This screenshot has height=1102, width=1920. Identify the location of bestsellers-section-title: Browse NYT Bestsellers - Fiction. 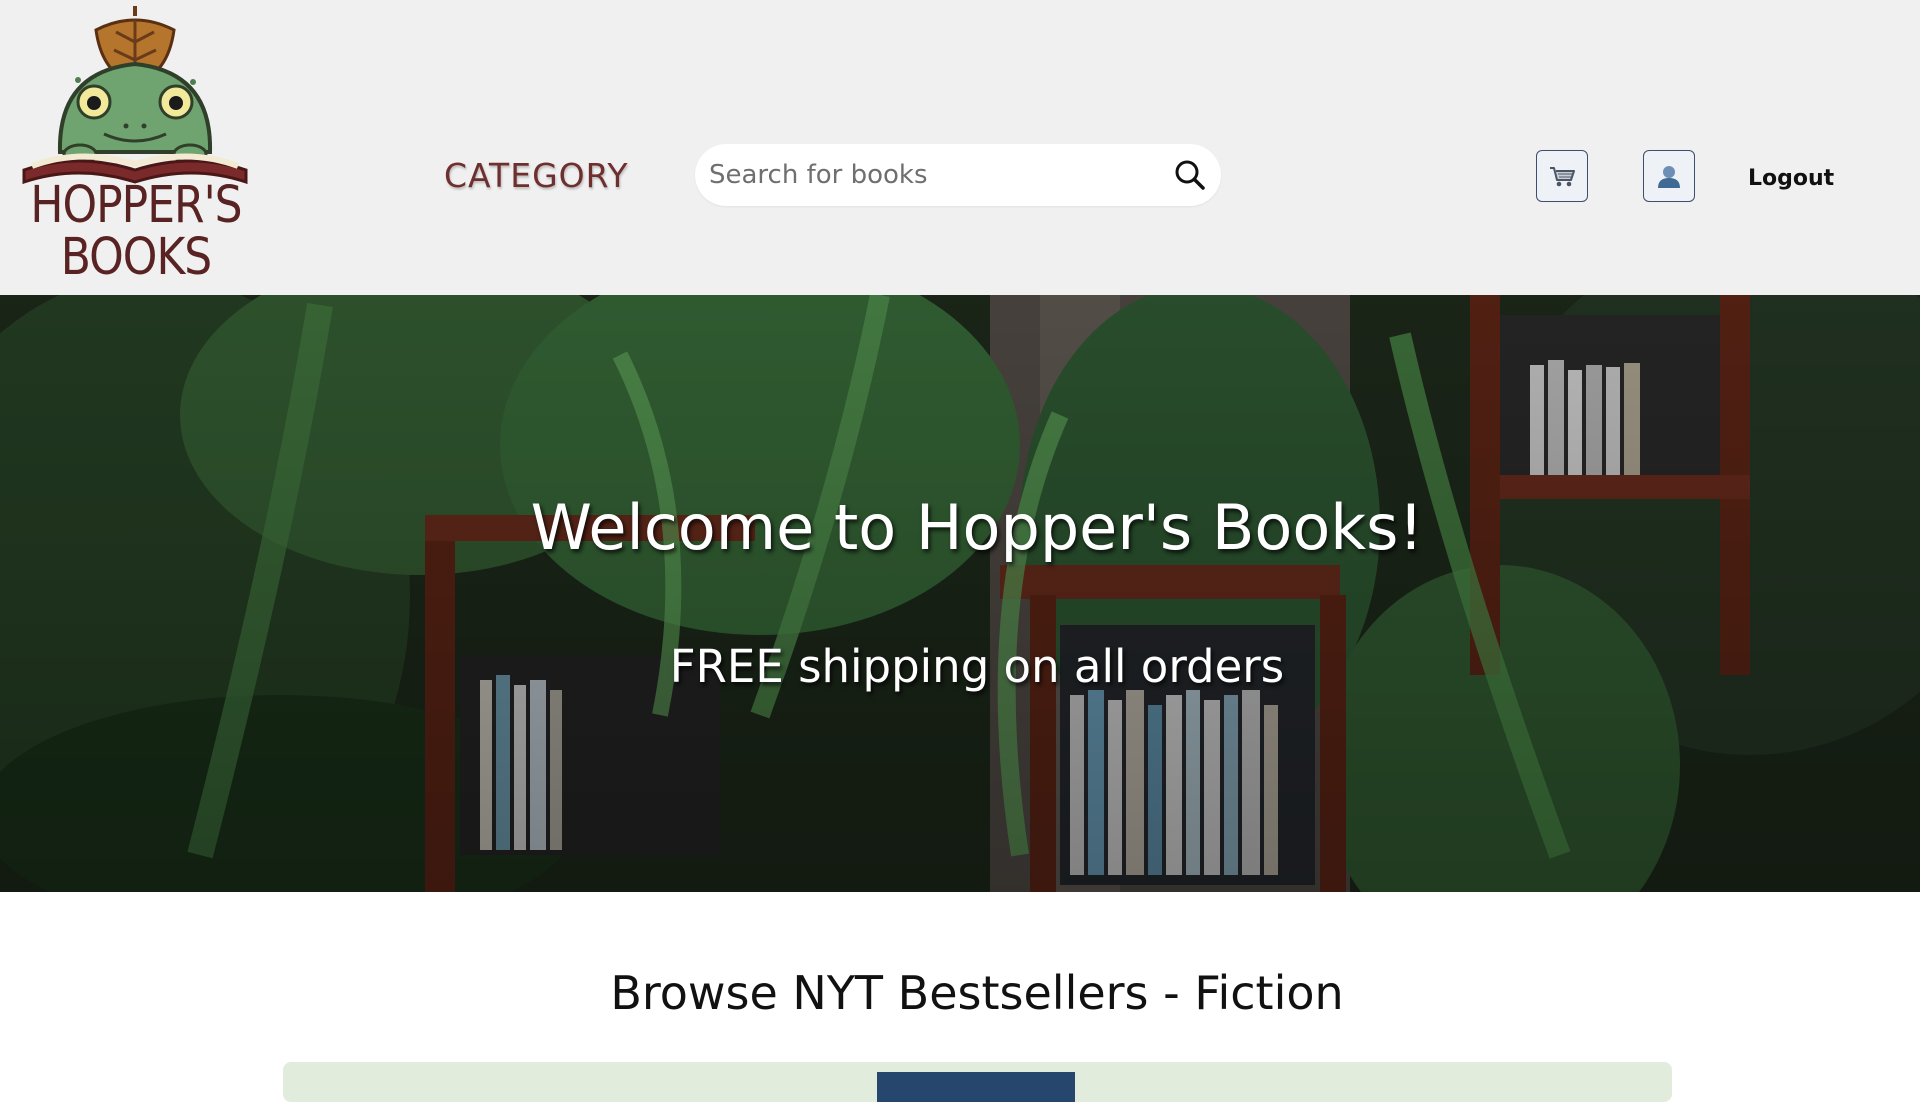
(977, 993).